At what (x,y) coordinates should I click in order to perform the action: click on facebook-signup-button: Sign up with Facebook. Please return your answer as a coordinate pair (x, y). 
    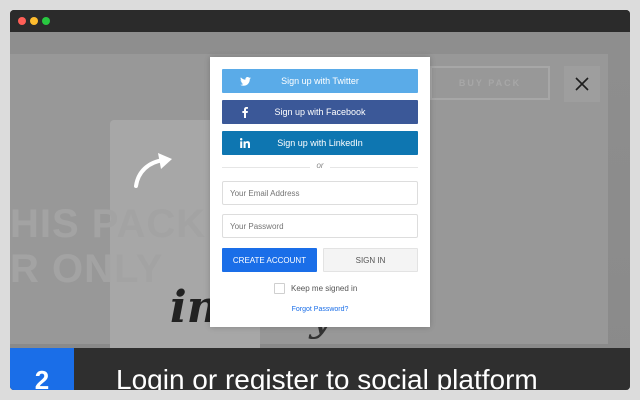
    Looking at the image, I should click on (320, 112).